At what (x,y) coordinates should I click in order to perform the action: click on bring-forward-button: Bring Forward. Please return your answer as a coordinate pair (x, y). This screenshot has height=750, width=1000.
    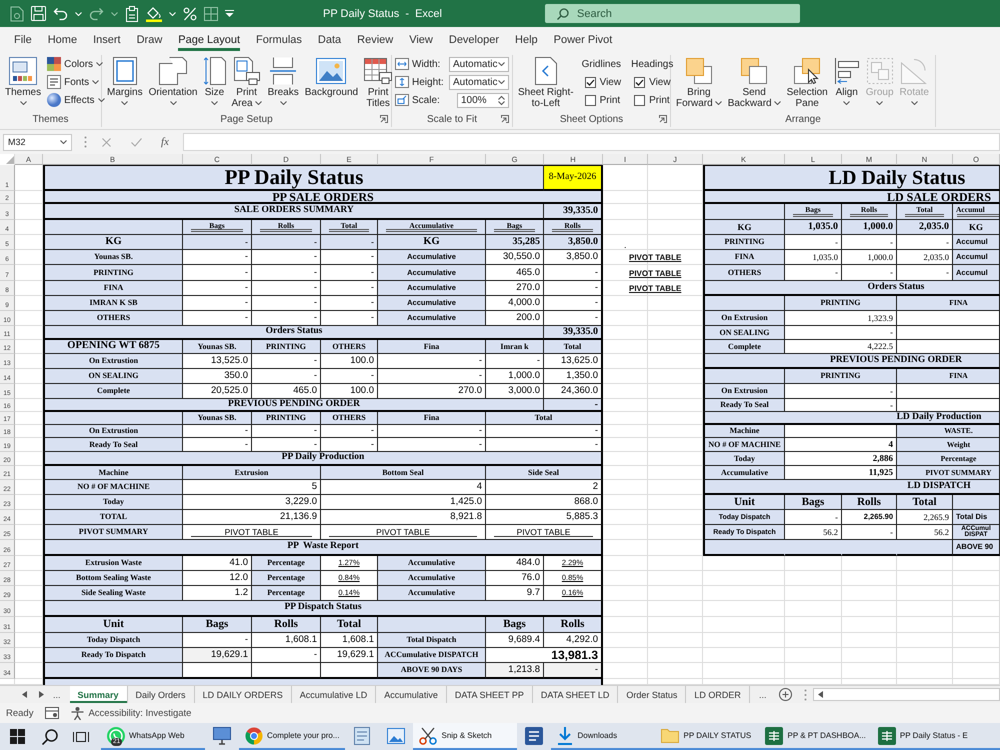
    Looking at the image, I should click on (699, 83).